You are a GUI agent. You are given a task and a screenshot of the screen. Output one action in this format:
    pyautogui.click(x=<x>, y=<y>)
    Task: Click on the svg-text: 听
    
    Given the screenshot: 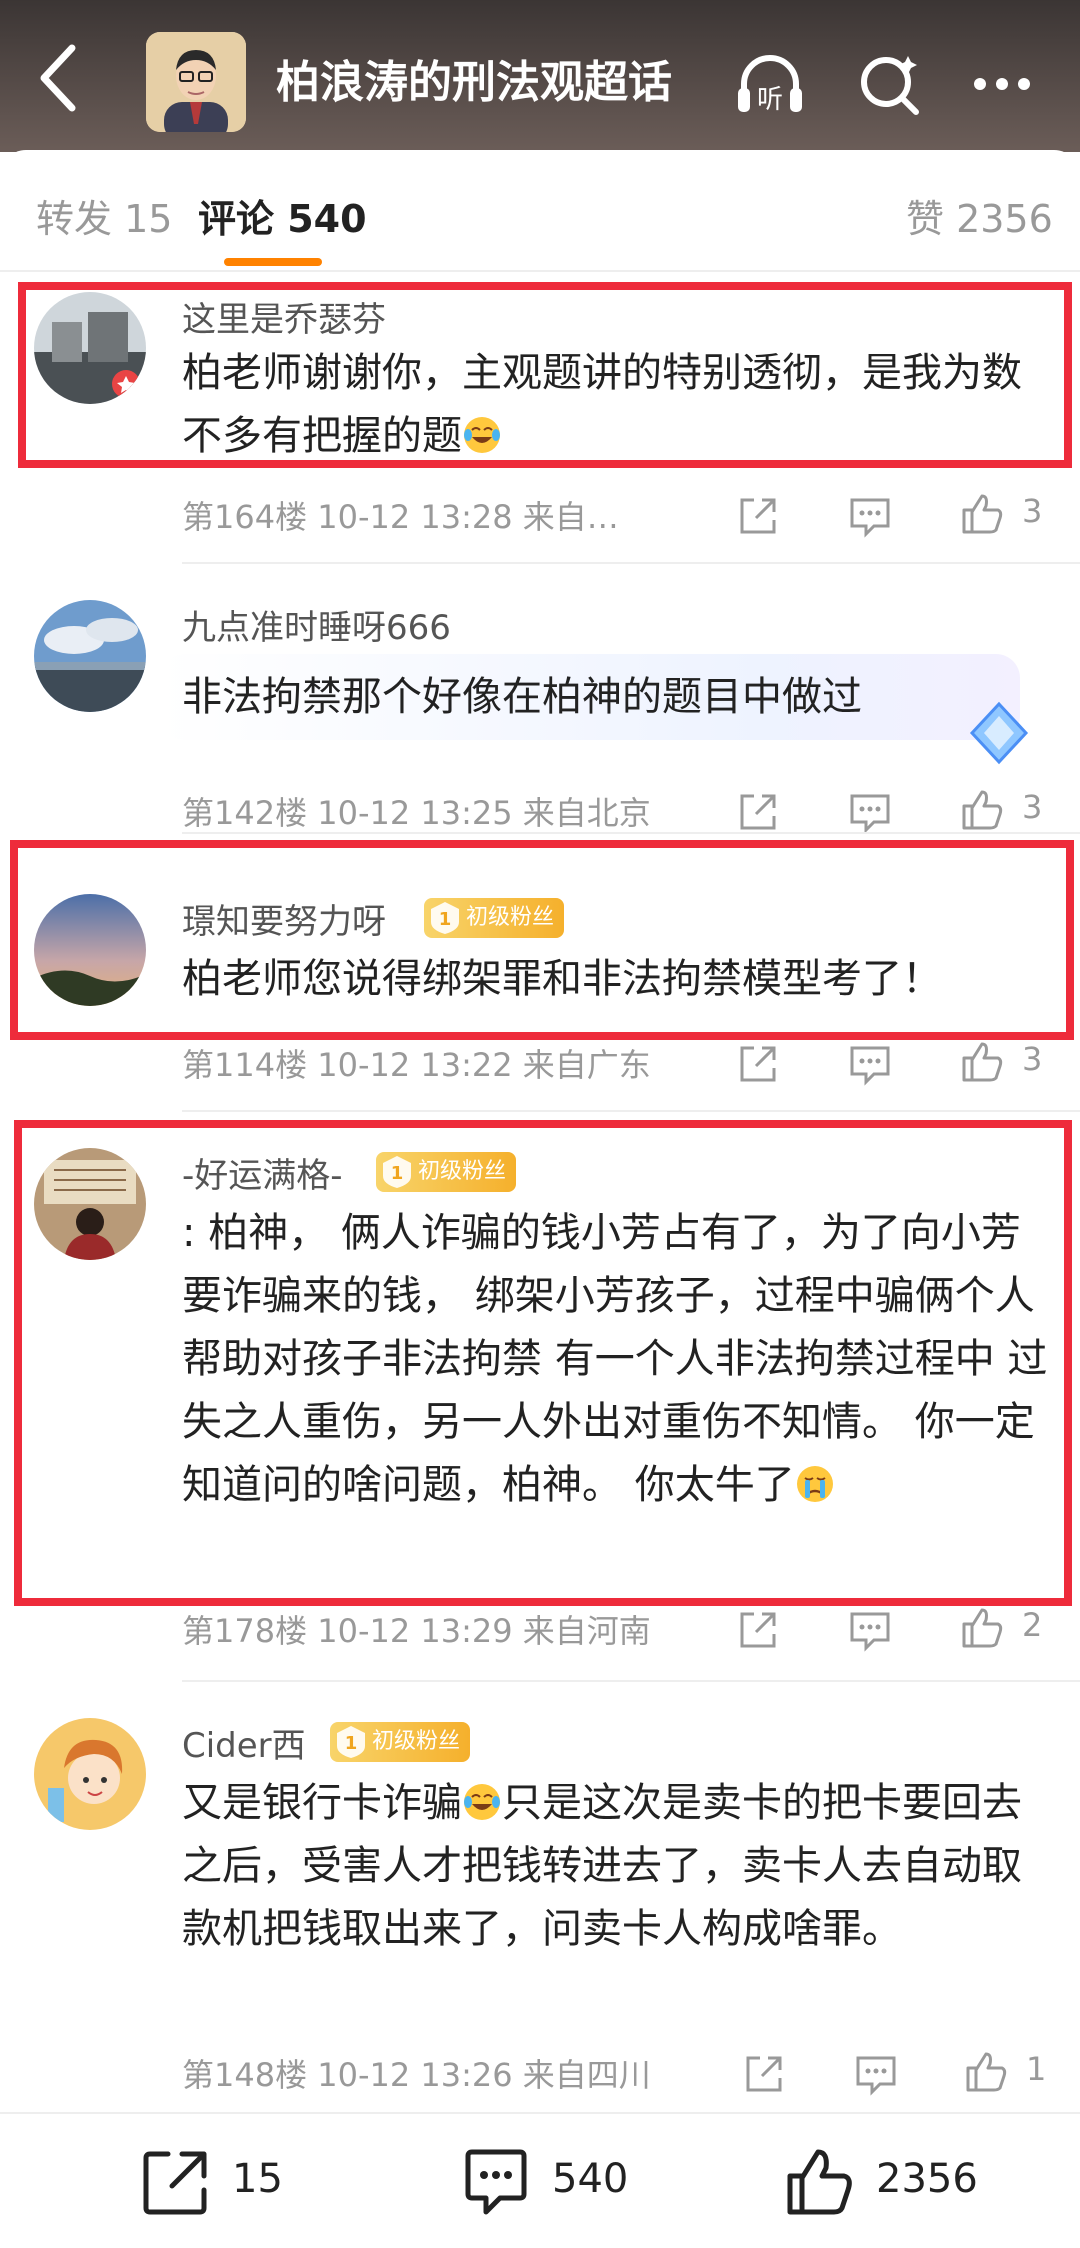 What is the action you would take?
    pyautogui.click(x=770, y=100)
    